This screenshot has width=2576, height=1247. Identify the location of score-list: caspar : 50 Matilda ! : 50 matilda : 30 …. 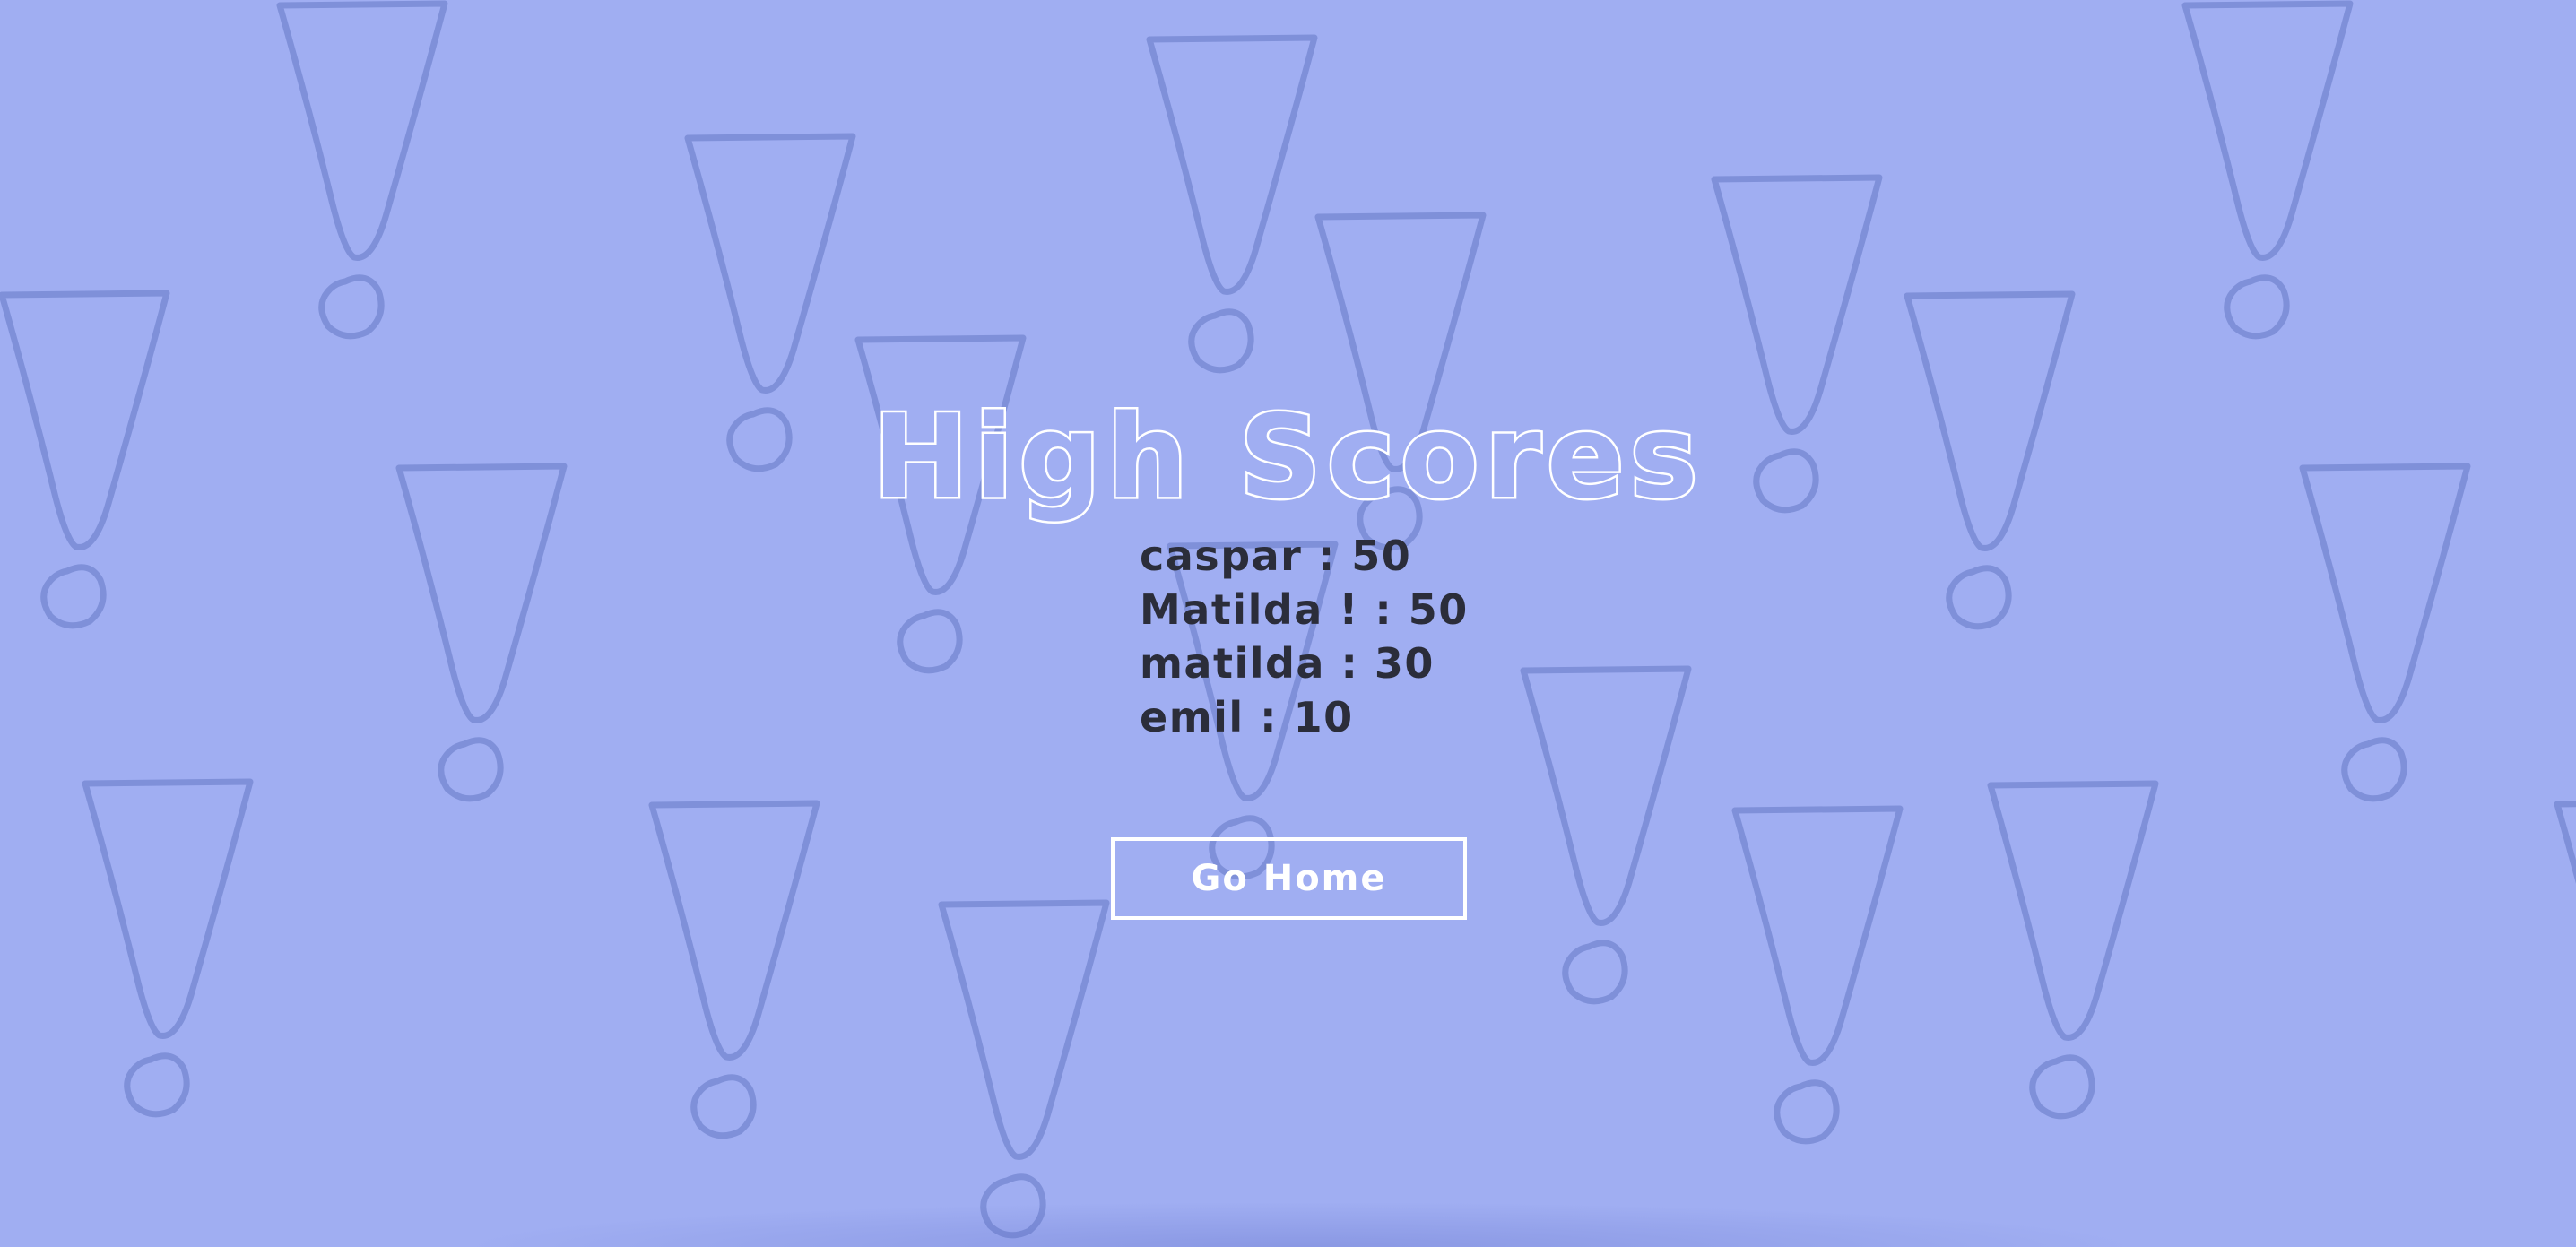
(1304, 636).